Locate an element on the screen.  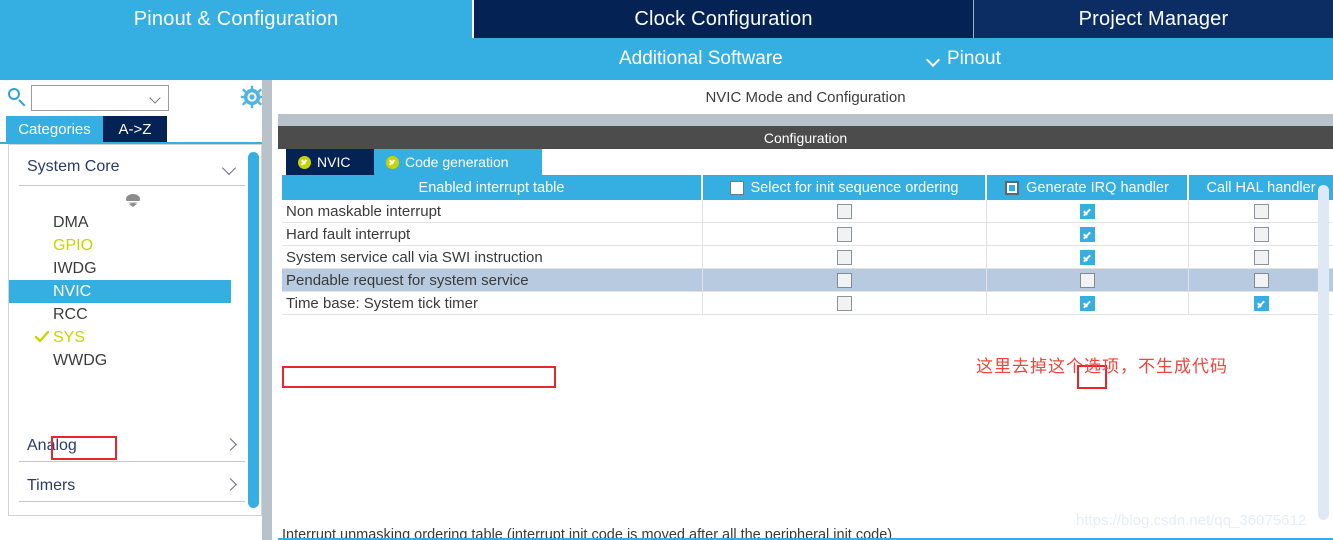
tab-pinout-configuration: Pinout & Configuration is located at coordinates (236, 19).